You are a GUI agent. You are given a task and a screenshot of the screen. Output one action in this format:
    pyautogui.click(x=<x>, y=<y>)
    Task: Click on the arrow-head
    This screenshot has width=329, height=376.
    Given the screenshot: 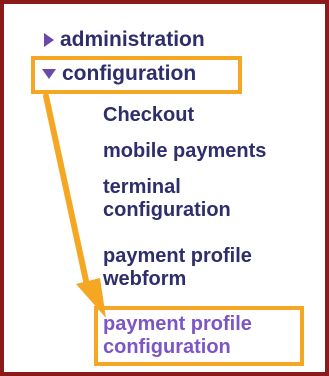 What is the action you would take?
    pyautogui.click(x=91, y=298)
    